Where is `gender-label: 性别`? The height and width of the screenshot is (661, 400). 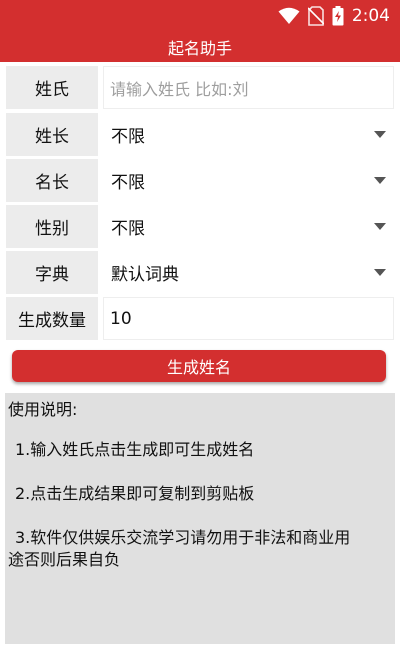 gender-label: 性别 is located at coordinates (52, 226).